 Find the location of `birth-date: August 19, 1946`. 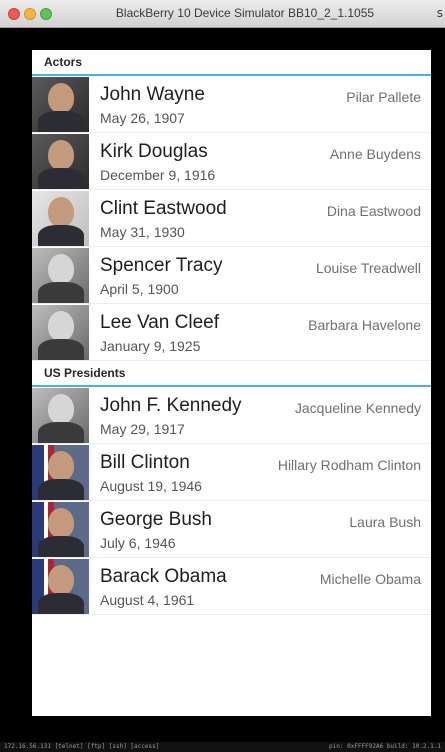

birth-date: August 19, 1946 is located at coordinates (151, 486).